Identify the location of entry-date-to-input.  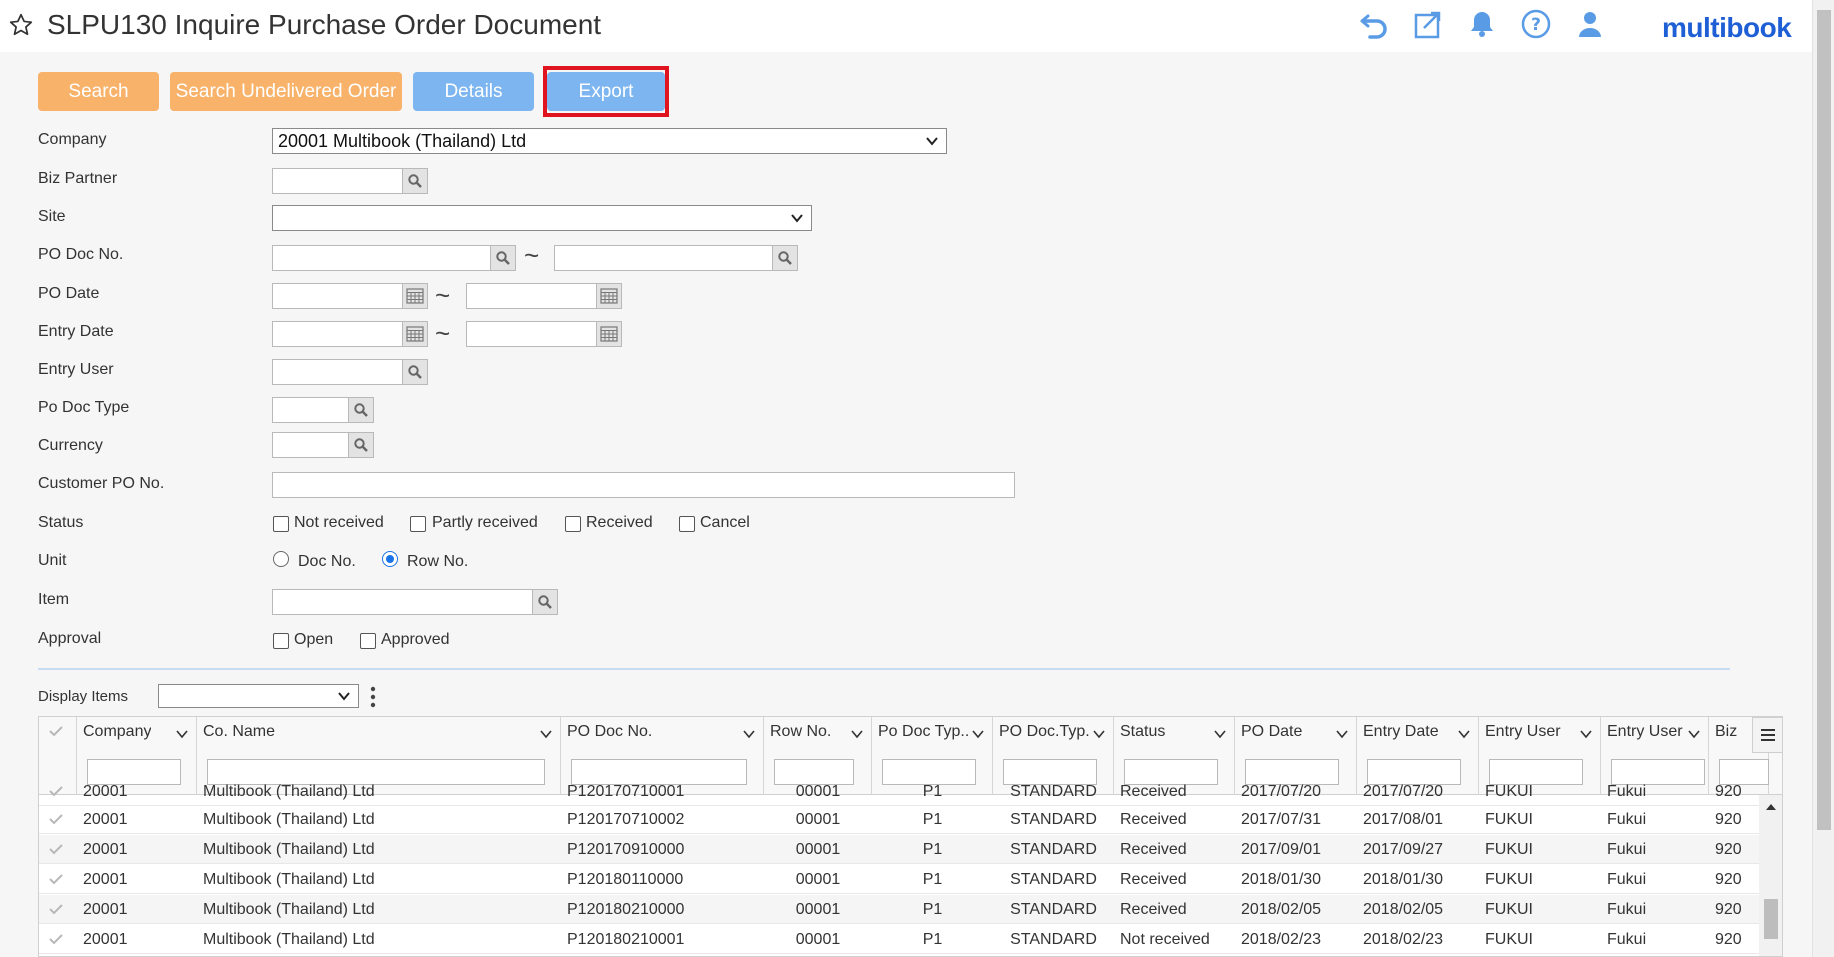
(531, 334).